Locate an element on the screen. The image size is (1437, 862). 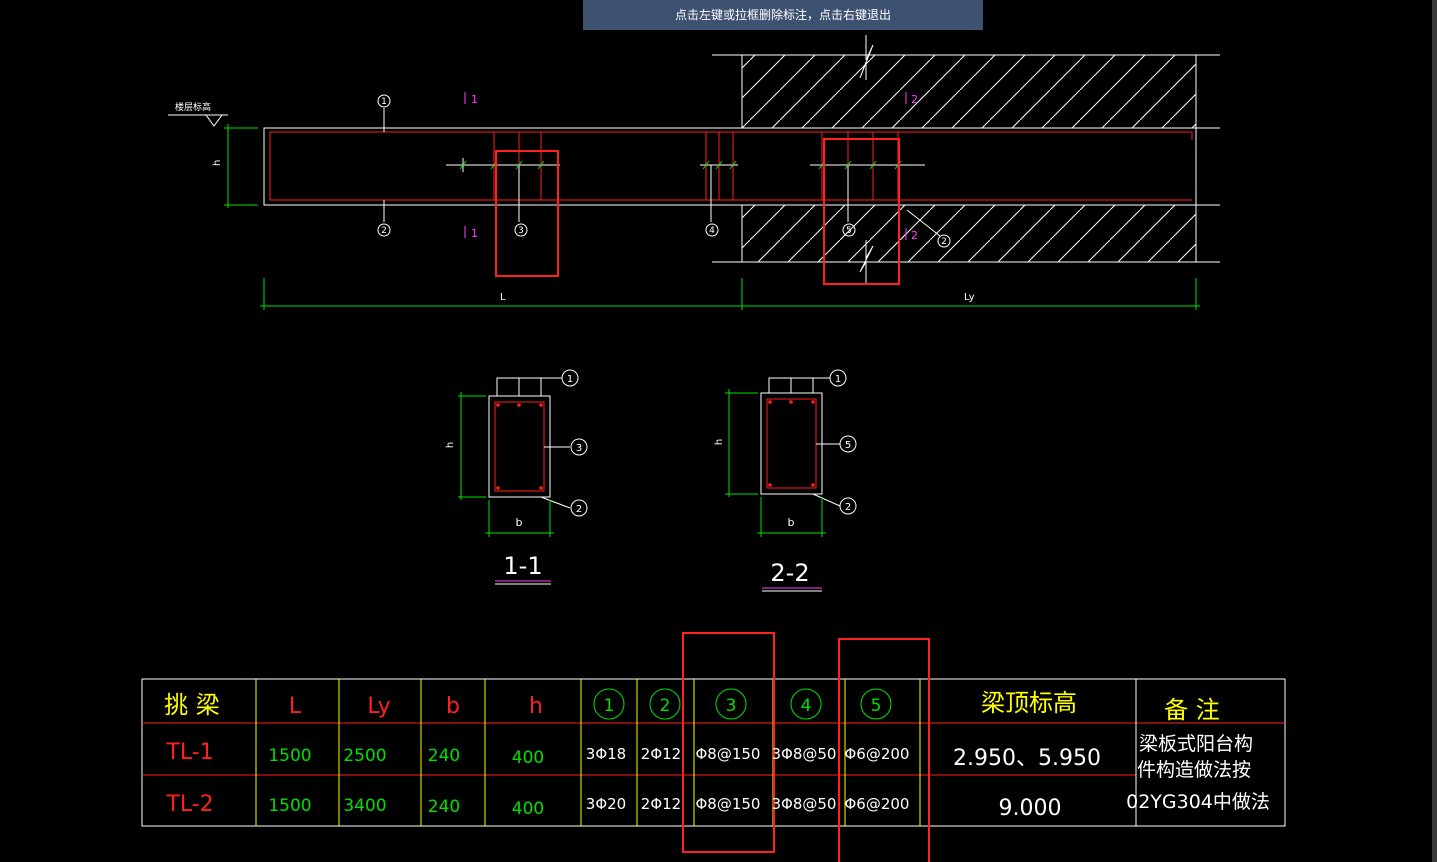
callout-4: 4 is located at coordinates (712, 231).